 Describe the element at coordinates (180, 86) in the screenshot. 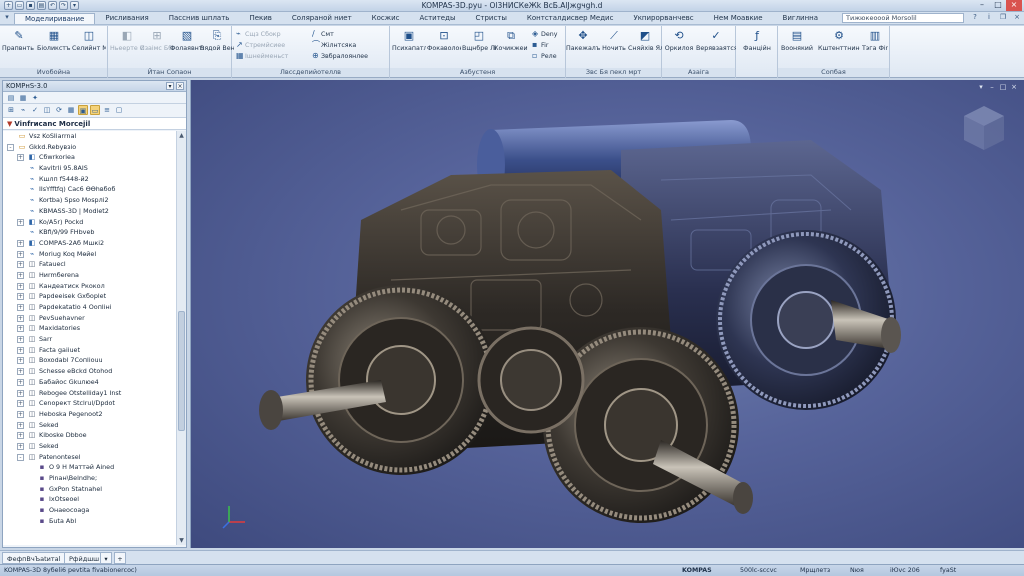

I see `panel-close-icon: ×` at that location.